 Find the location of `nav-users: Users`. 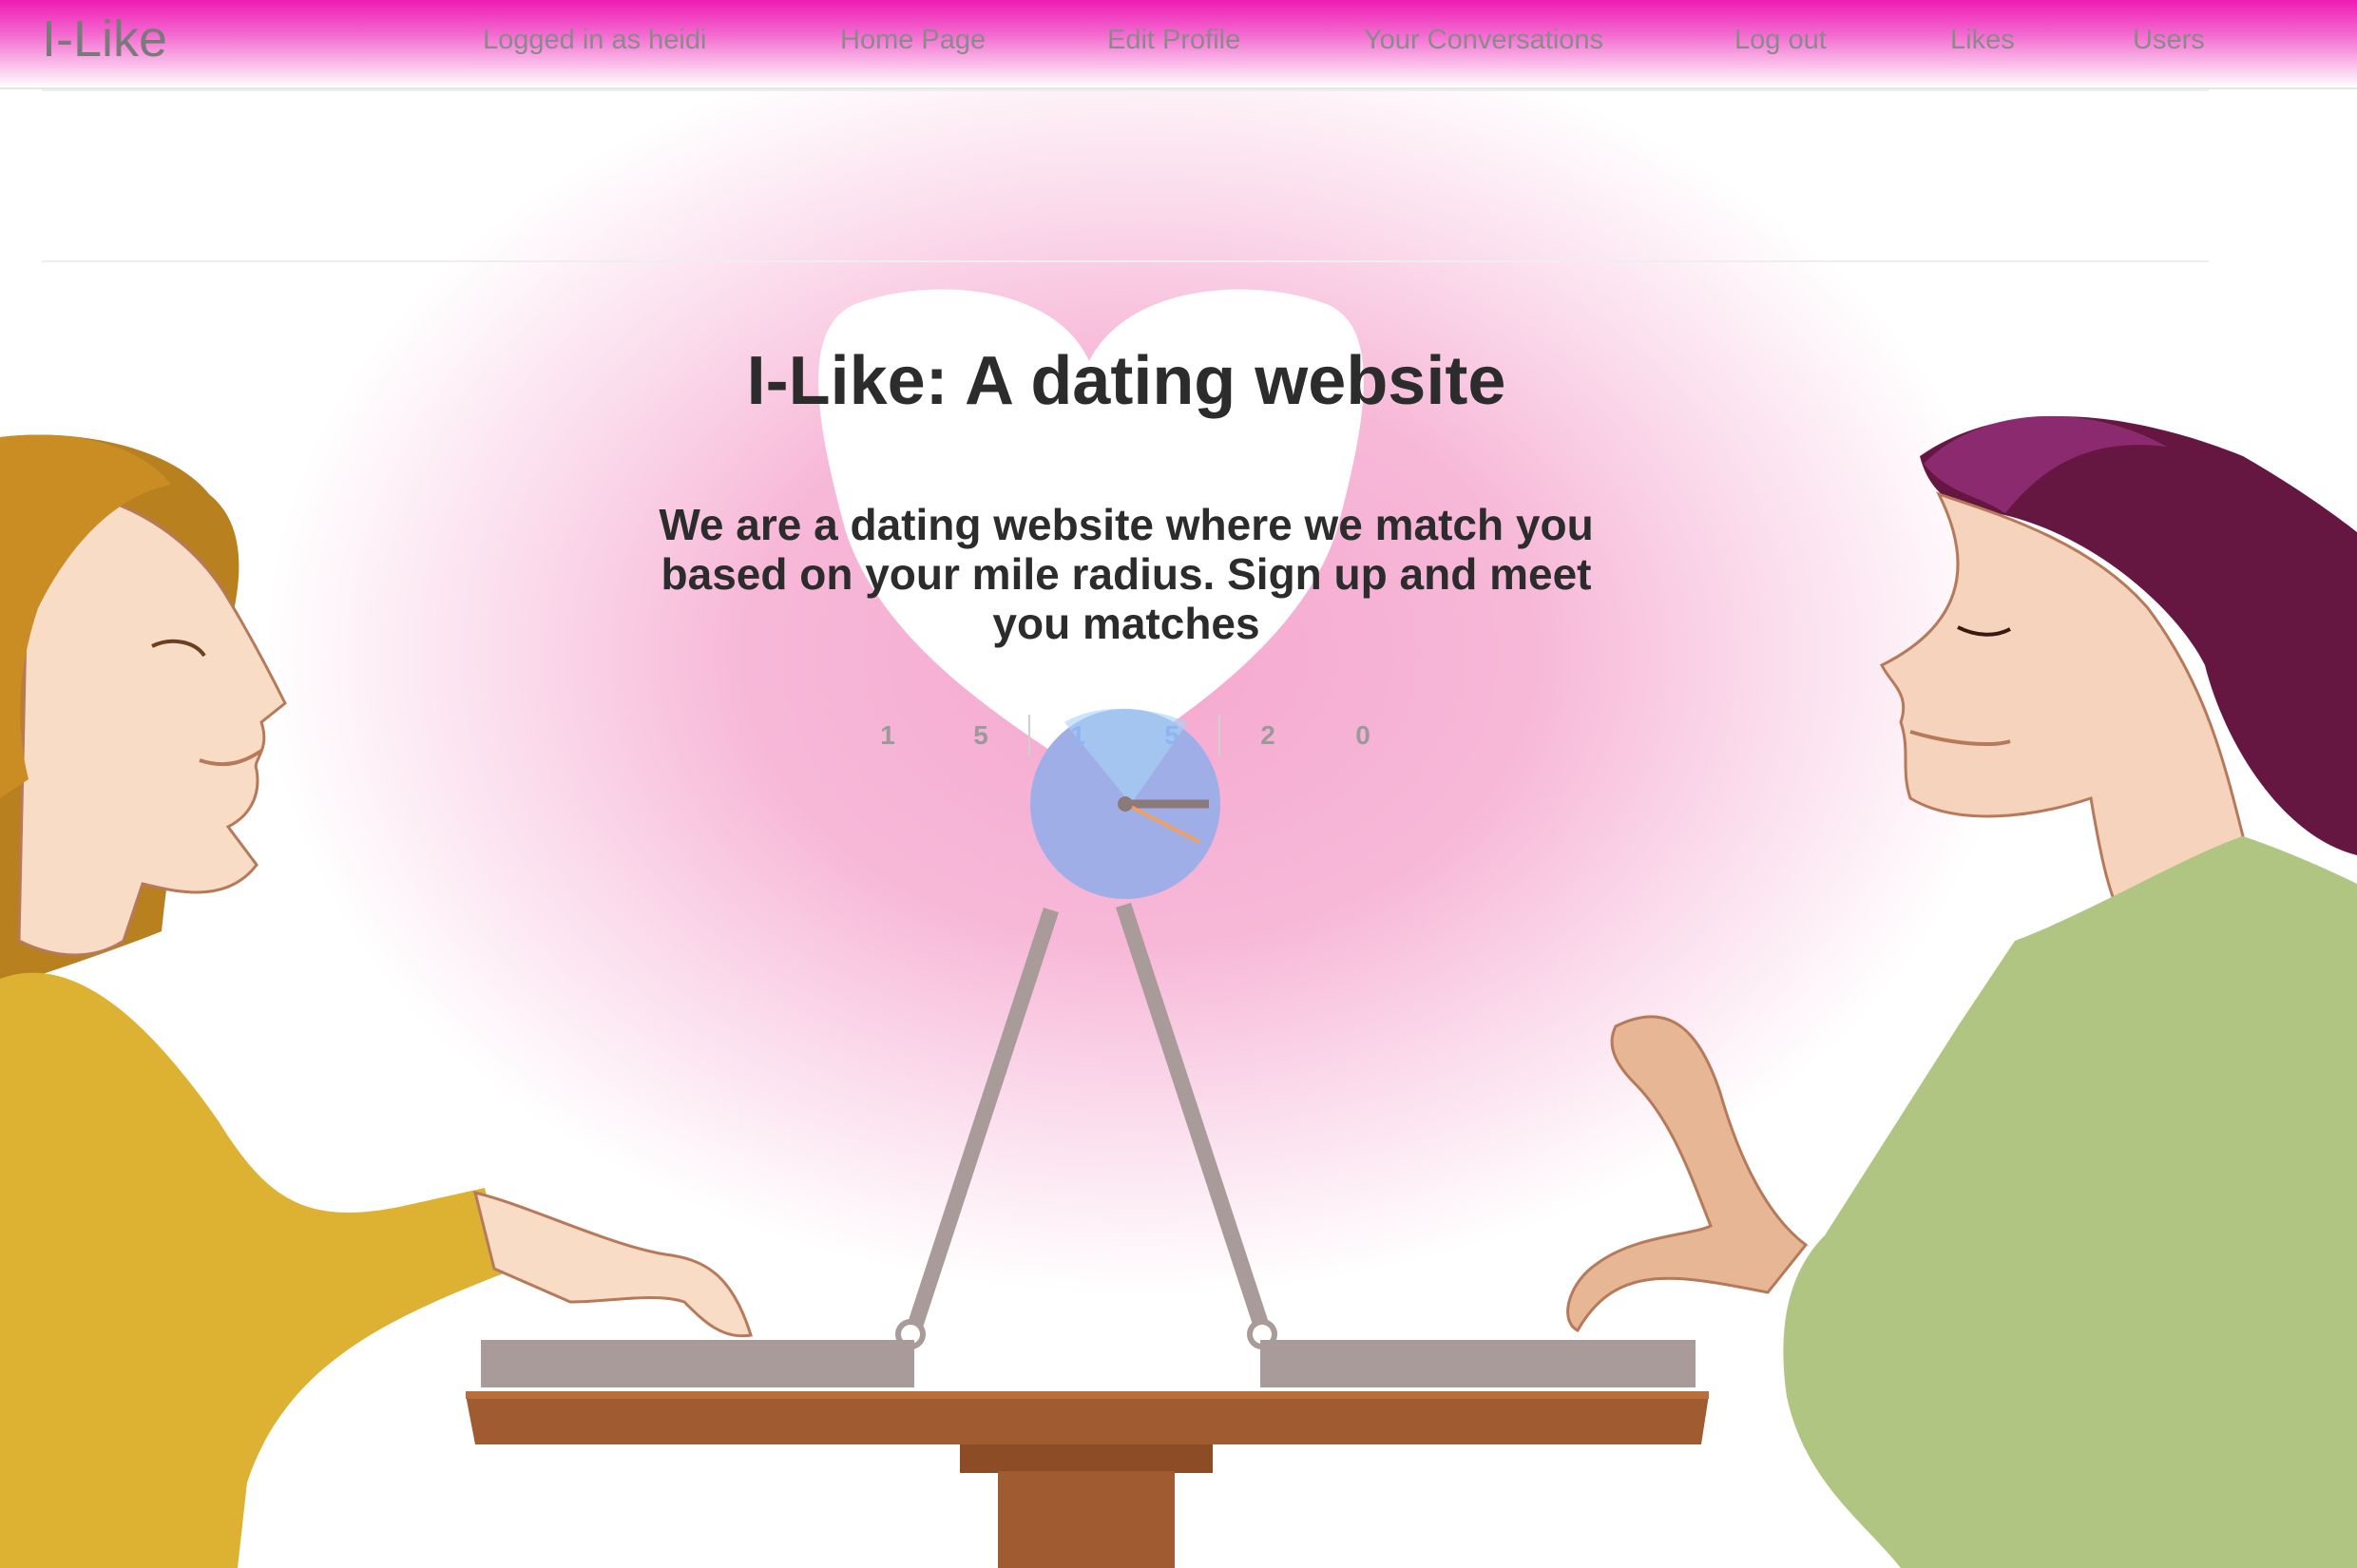

nav-users: Users is located at coordinates (2169, 40).